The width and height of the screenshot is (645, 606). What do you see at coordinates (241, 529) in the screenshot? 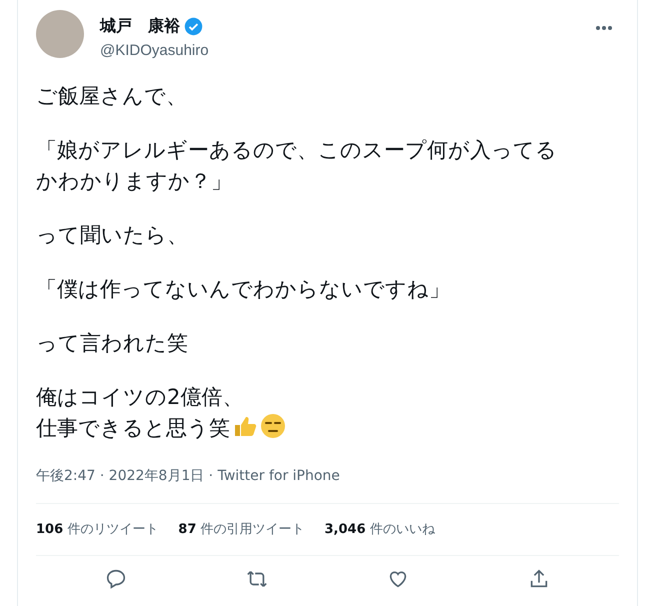
I see `stat-link: 87 件の引用ツイート` at bounding box center [241, 529].